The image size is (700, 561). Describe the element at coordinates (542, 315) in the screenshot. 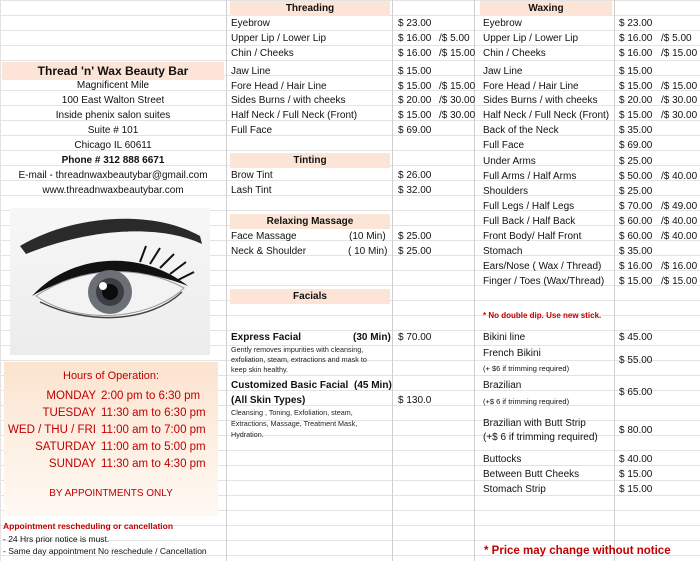

I see `no-double-dip-note: * No double dip. Use new stick.` at that location.